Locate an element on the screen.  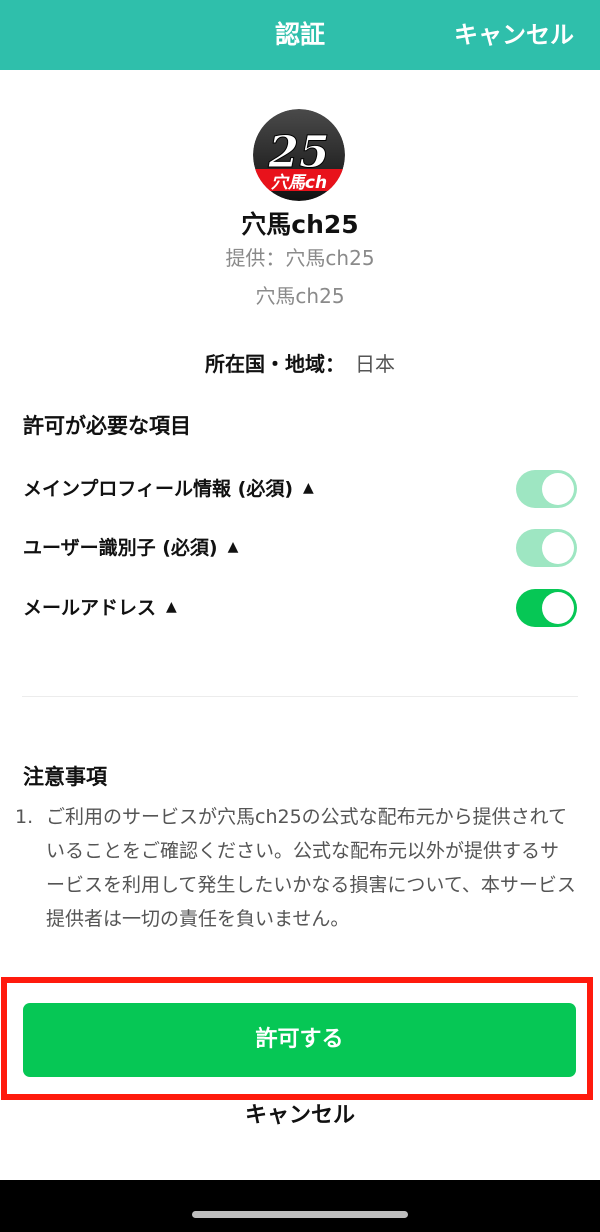
app-logo-image: 25 穴馬ch is located at coordinates (299, 155).